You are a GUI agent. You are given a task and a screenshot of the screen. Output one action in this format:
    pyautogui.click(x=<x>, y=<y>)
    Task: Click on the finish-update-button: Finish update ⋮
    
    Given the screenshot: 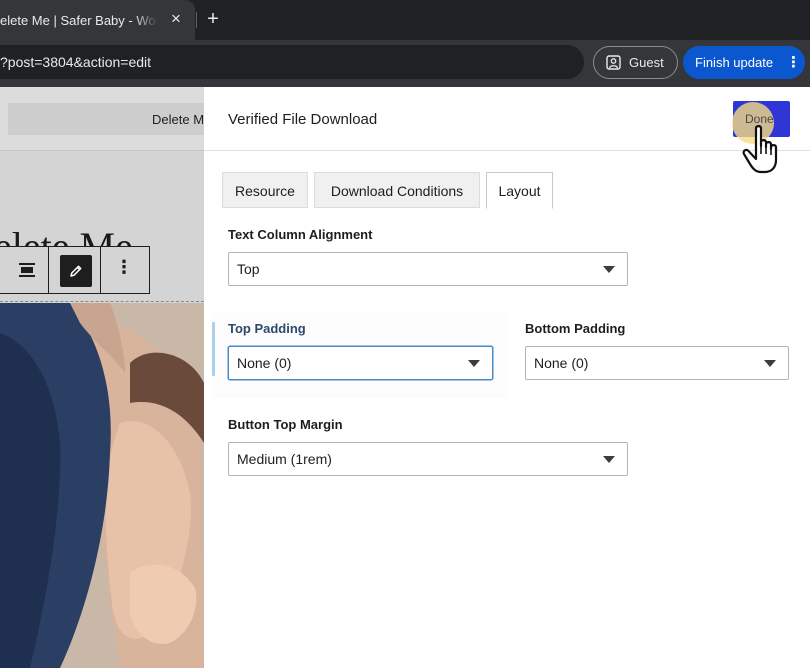 What is the action you would take?
    pyautogui.click(x=744, y=62)
    